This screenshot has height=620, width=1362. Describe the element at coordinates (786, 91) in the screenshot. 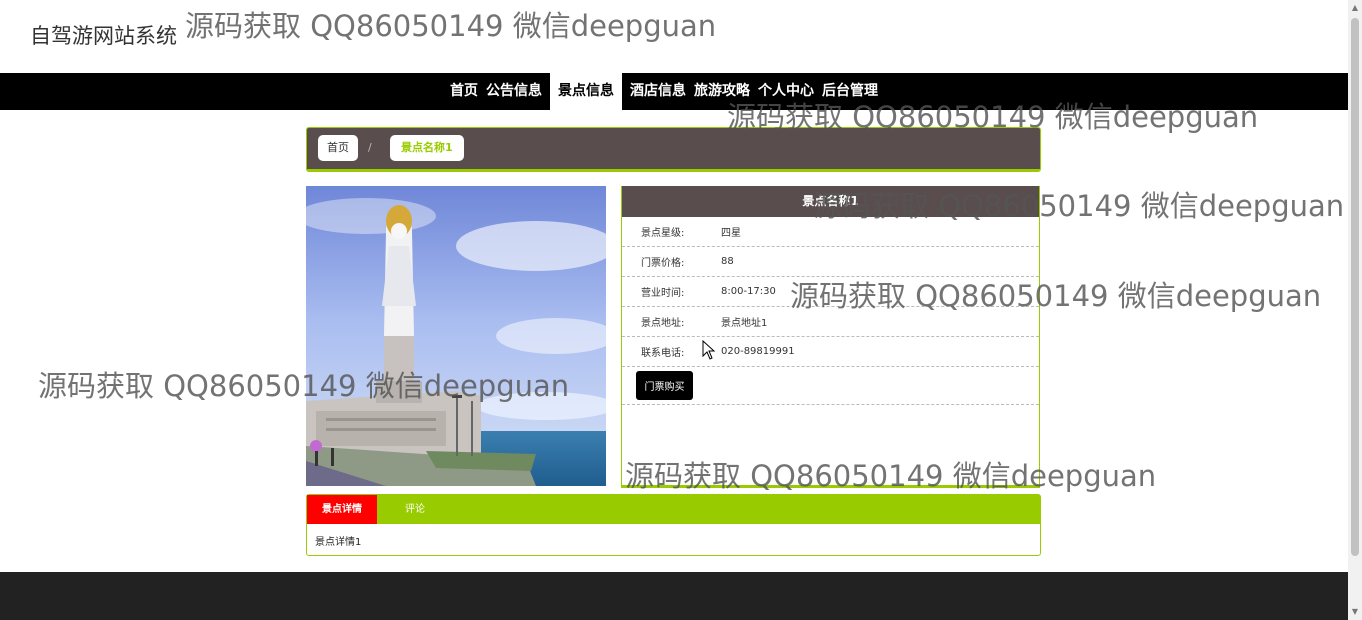

I see `nav-personal-center: 个人中心` at that location.